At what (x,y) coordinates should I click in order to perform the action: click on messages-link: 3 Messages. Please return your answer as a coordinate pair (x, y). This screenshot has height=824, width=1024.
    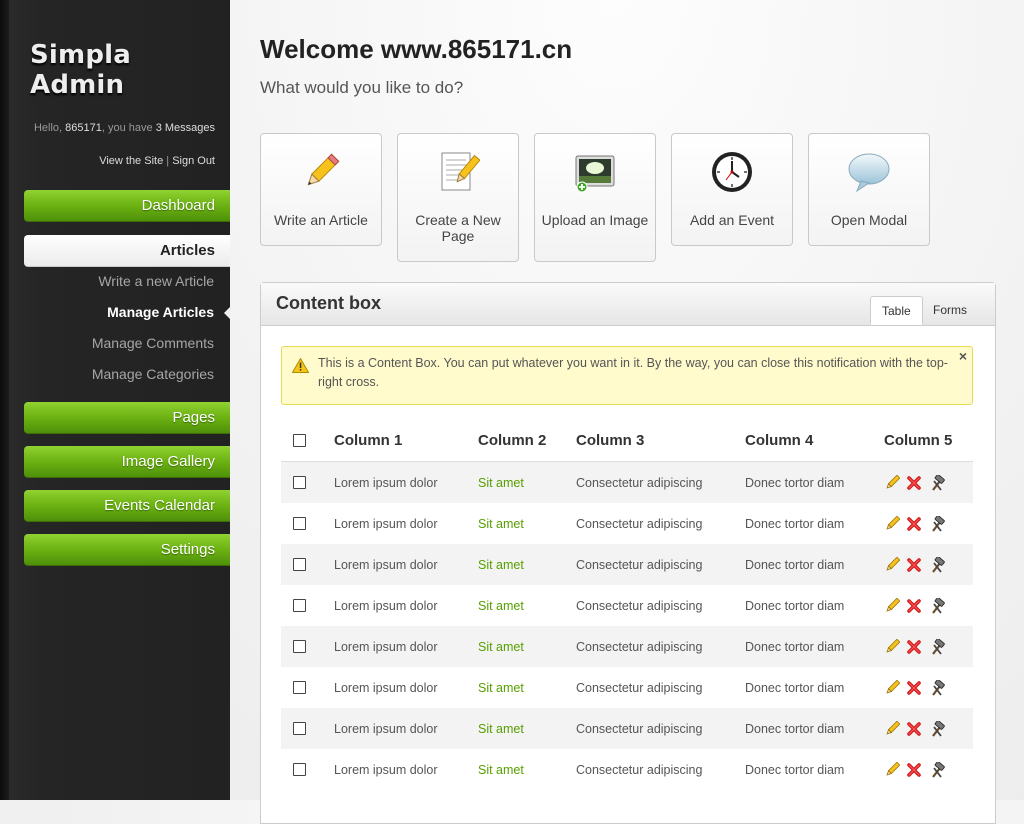
    Looking at the image, I should click on (185, 128).